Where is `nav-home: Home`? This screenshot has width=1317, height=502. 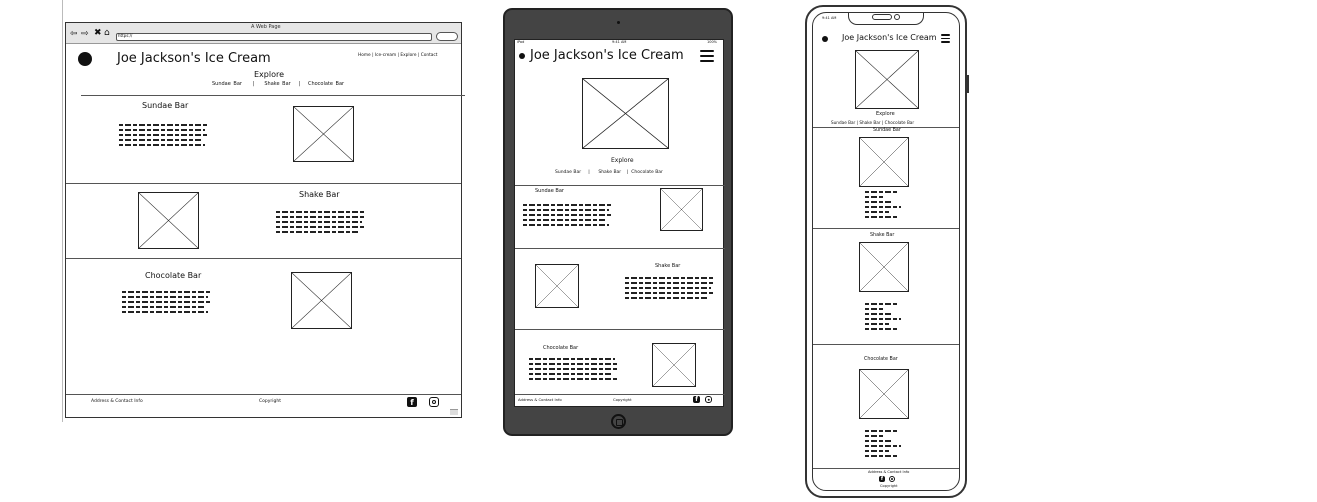
nav-home: Home is located at coordinates (364, 55).